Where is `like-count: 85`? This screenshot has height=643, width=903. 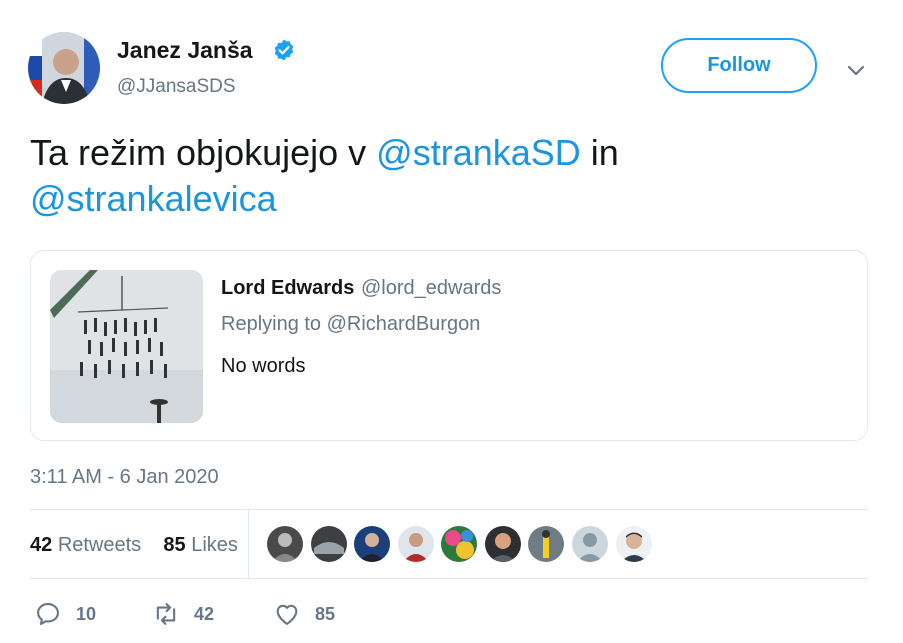 like-count: 85 is located at coordinates (325, 613).